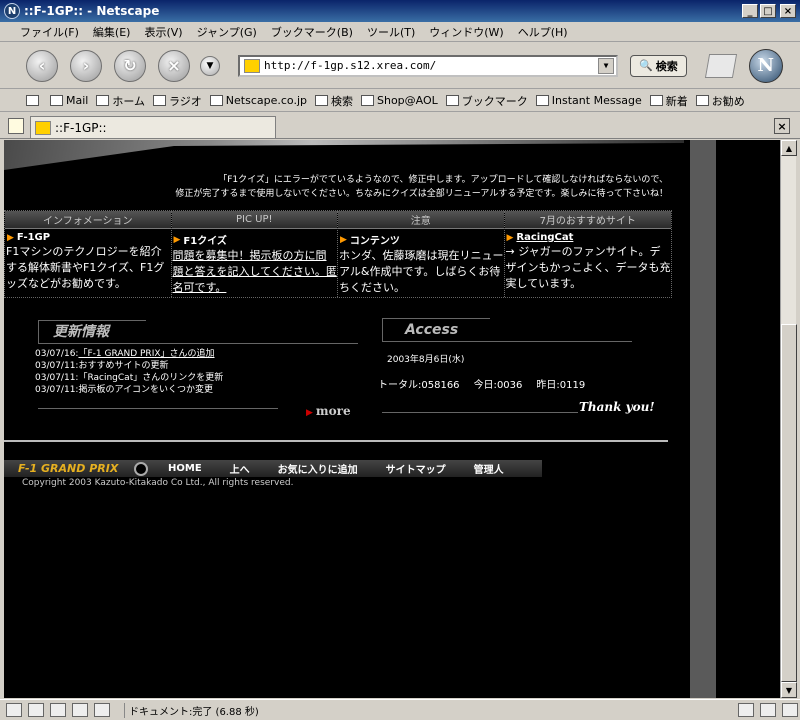  Describe the element at coordinates (49, 32) in the screenshot. I see `menu-file: ファイル(F)` at that location.